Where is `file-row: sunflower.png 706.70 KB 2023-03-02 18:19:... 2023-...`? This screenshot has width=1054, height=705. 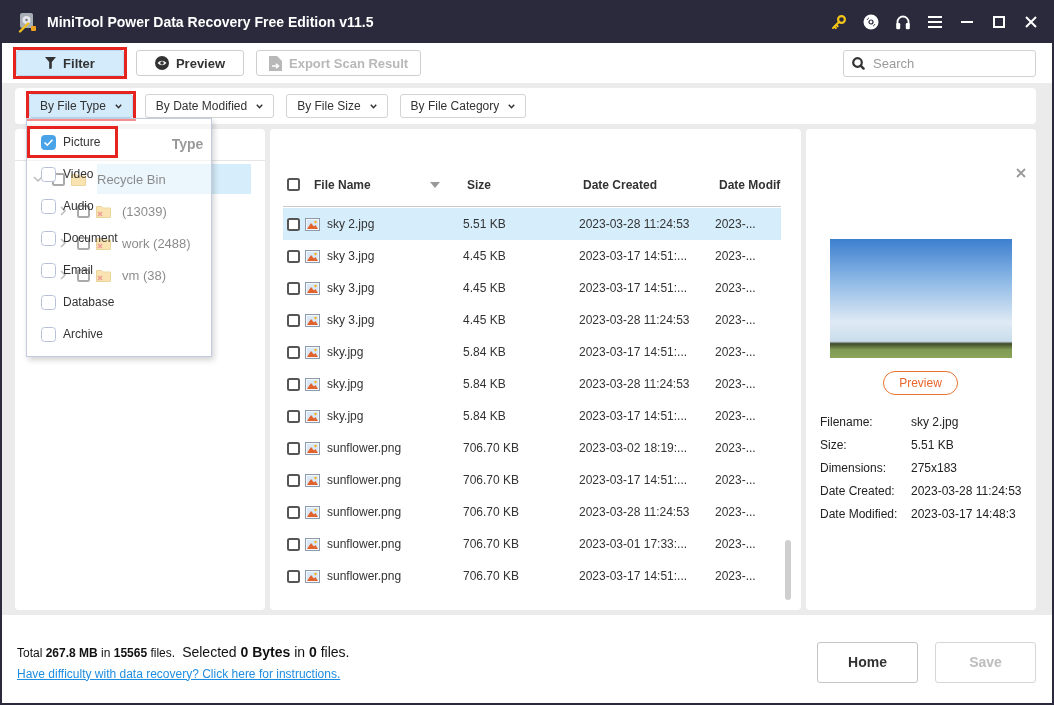 file-row: sunflower.png 706.70 KB 2023-03-02 18:19:... 2023-... is located at coordinates (532, 448).